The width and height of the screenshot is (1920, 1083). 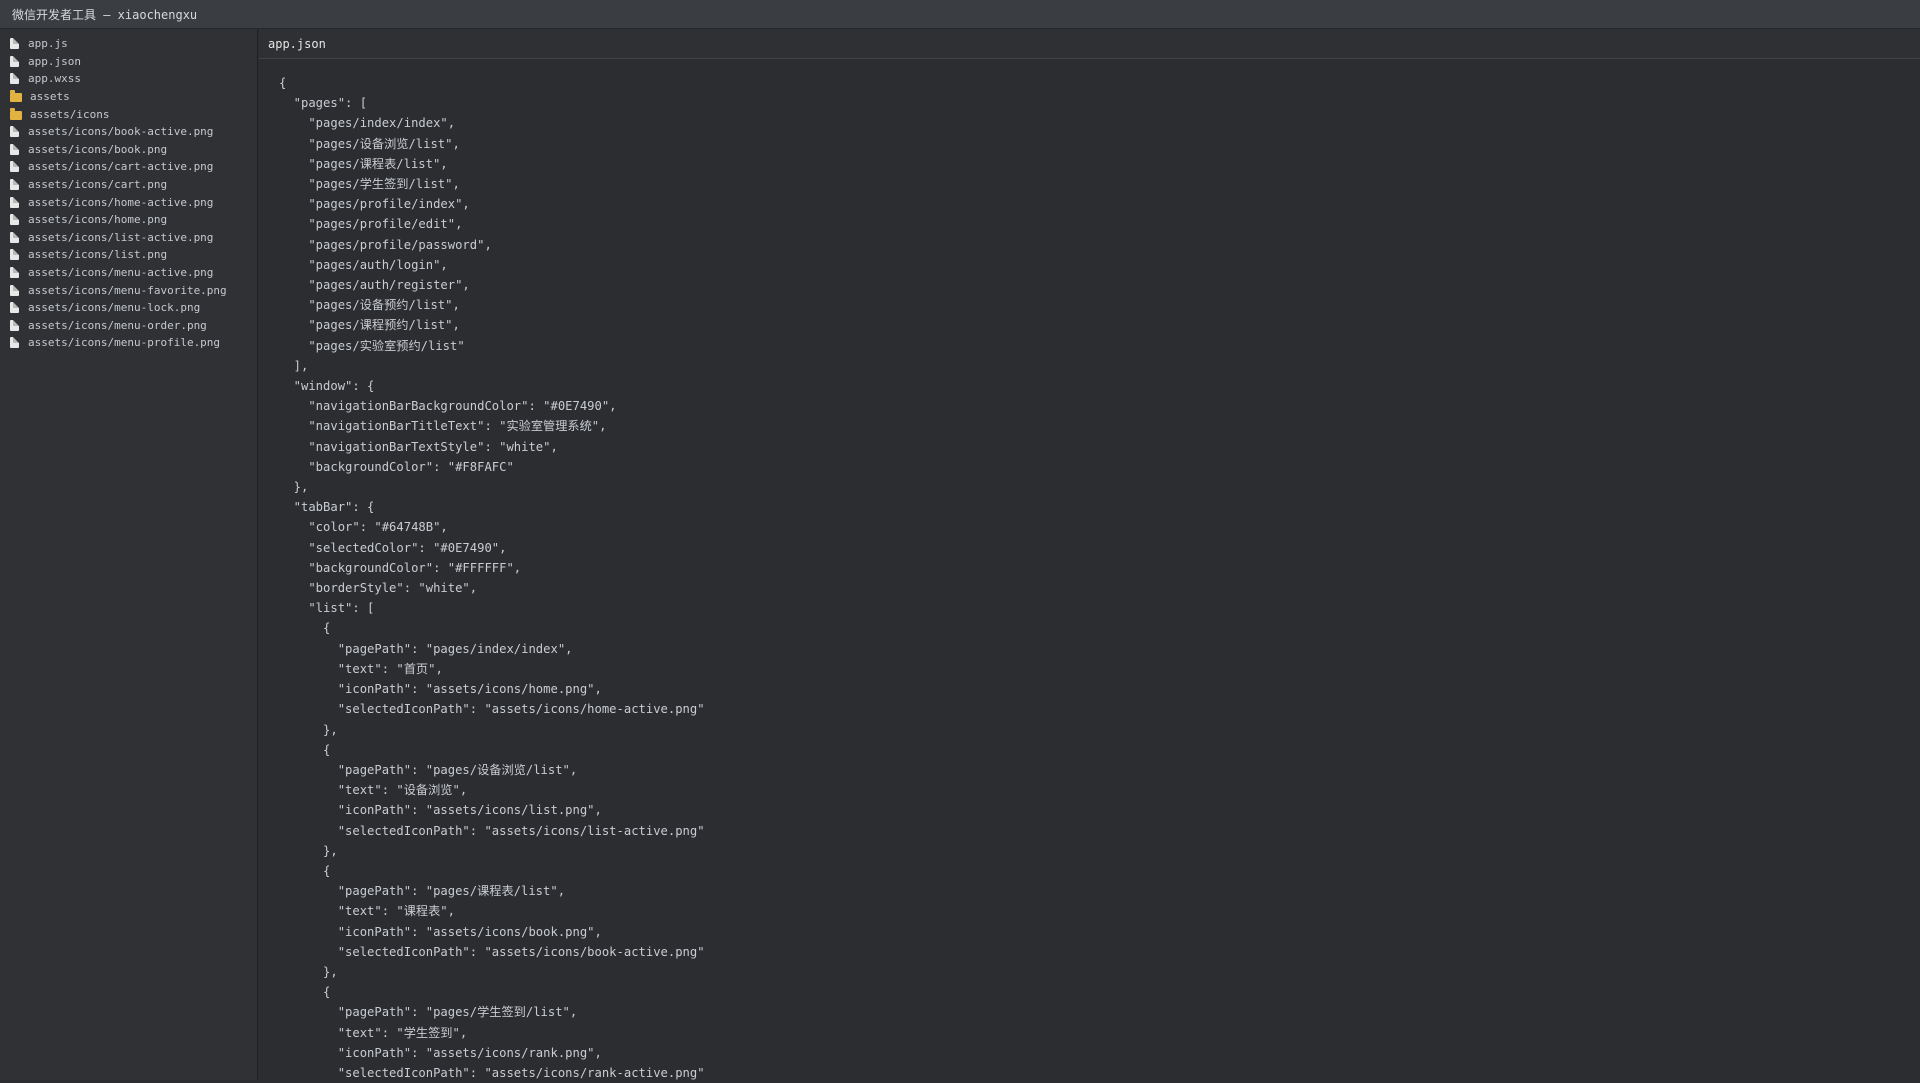 I want to click on code-line: "backgroundColor": "#FFFFFF",, so click(x=400, y=567).